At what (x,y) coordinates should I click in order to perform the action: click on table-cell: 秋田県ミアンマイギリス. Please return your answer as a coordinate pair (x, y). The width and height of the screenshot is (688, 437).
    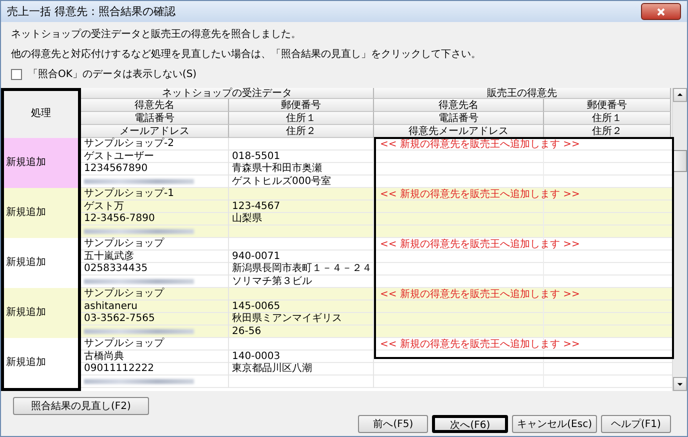
    Looking at the image, I should click on (287, 318).